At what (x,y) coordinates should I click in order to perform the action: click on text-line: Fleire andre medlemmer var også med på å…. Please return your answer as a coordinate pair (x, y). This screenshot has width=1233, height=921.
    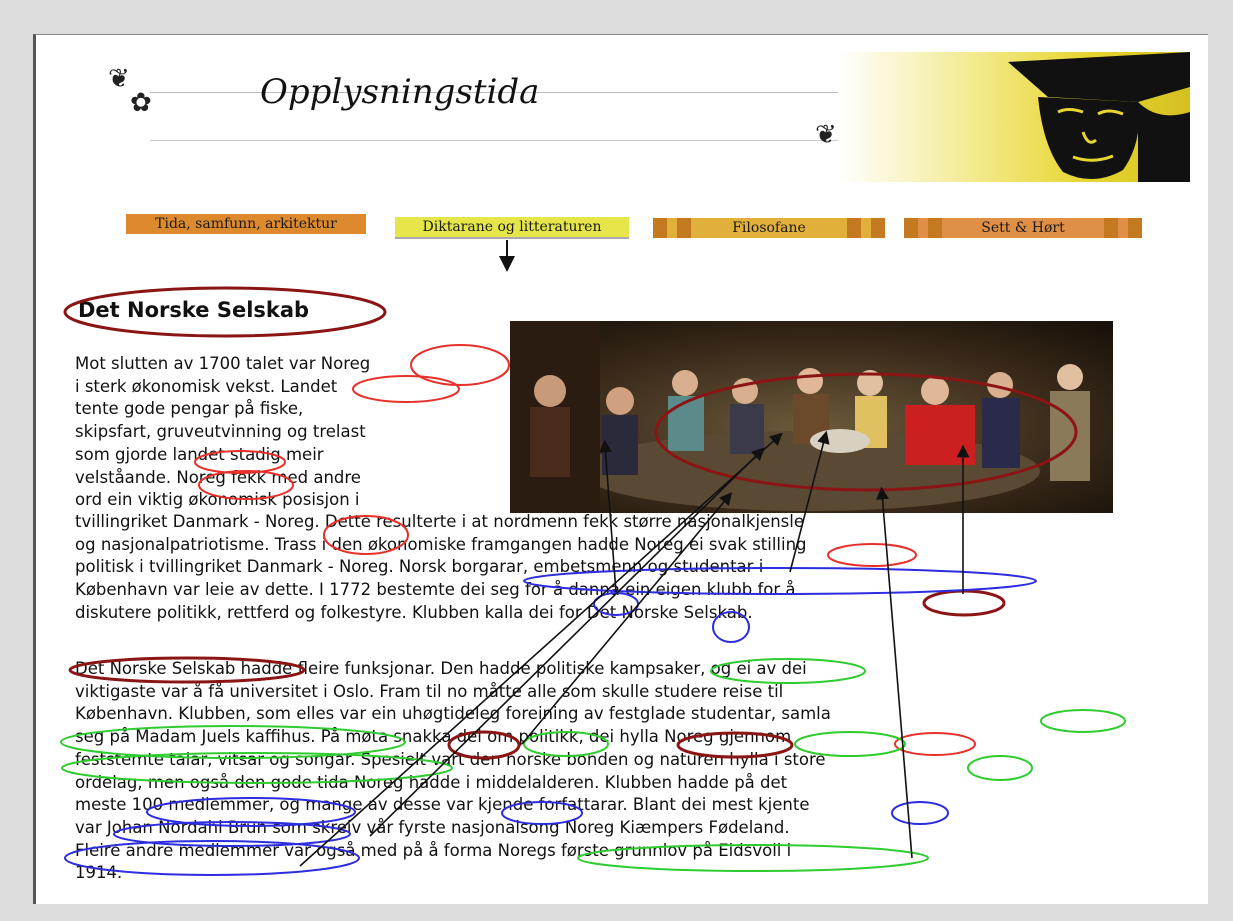
    Looking at the image, I should click on (433, 850).